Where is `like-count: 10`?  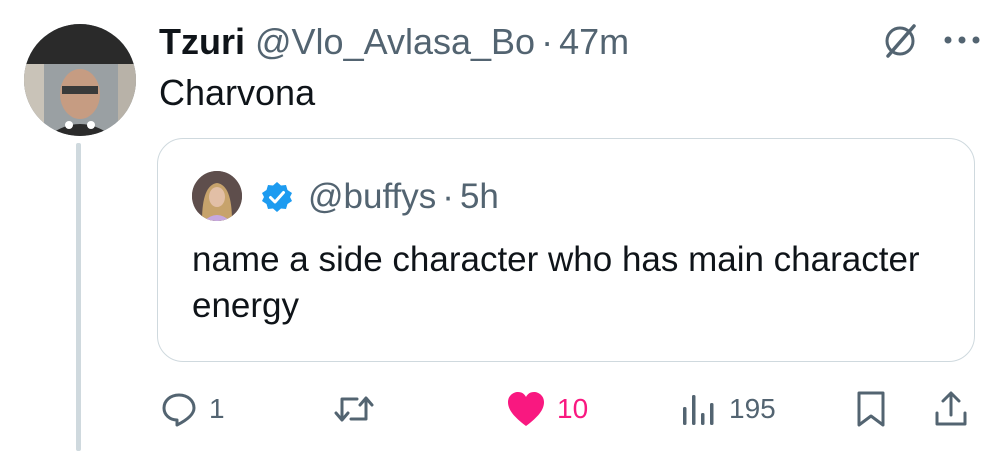 like-count: 10 is located at coordinates (573, 408).